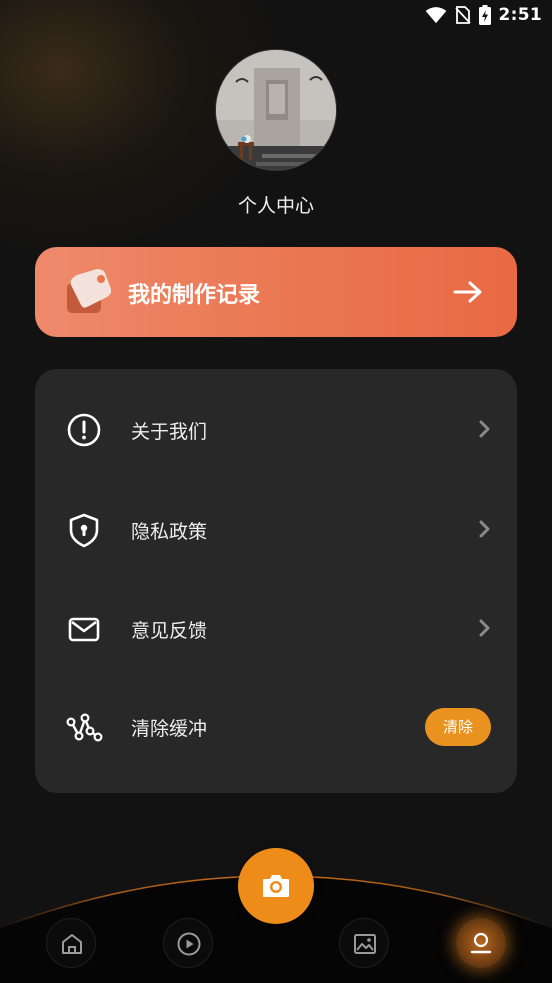 This screenshot has width=552, height=983. I want to click on menu-item-privacy-policy: 隐私政策, so click(276, 528).